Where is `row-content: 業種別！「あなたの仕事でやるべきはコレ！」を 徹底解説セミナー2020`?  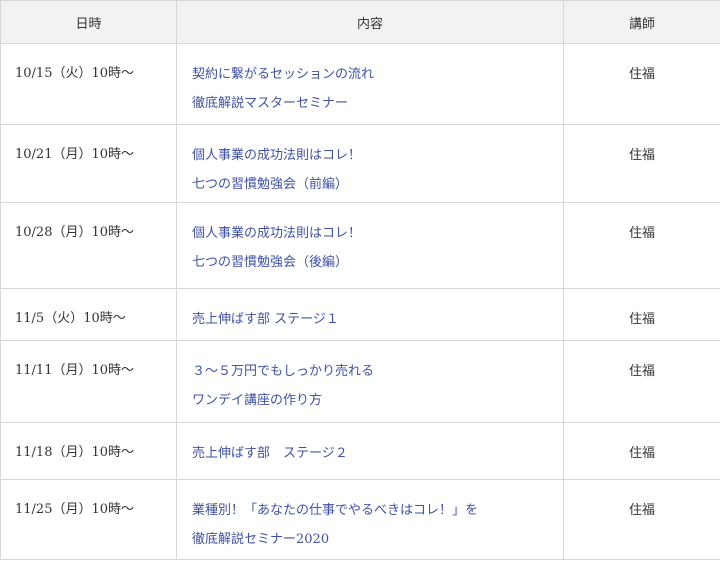
row-content: 業種別！「あなたの仕事でやるべきはコレ！」を 徹底解説セミナー2020 is located at coordinates (370, 519).